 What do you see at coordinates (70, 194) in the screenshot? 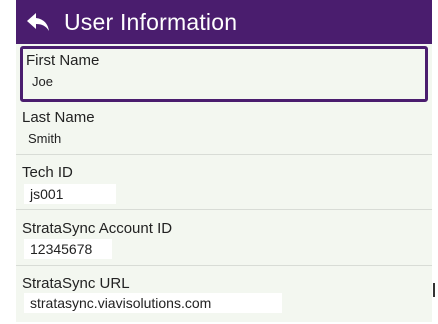
I see `tech-id-input: js001` at bounding box center [70, 194].